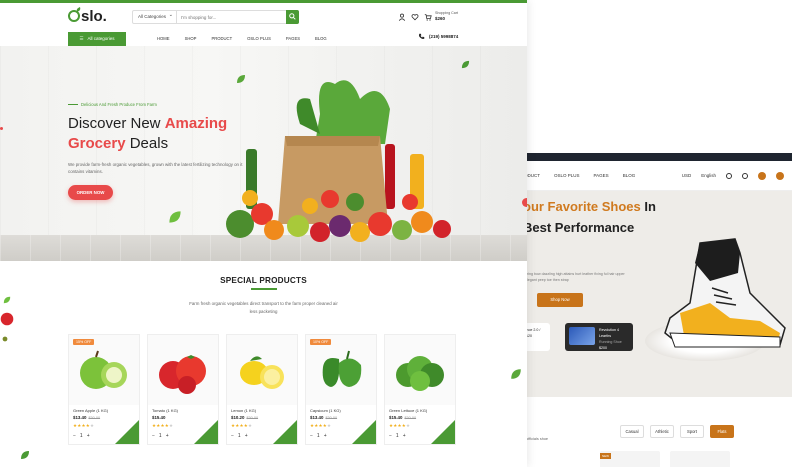 Image resolution: width=792 pixels, height=467 pixels. I want to click on slider-prev-dot, so click(1, 128).